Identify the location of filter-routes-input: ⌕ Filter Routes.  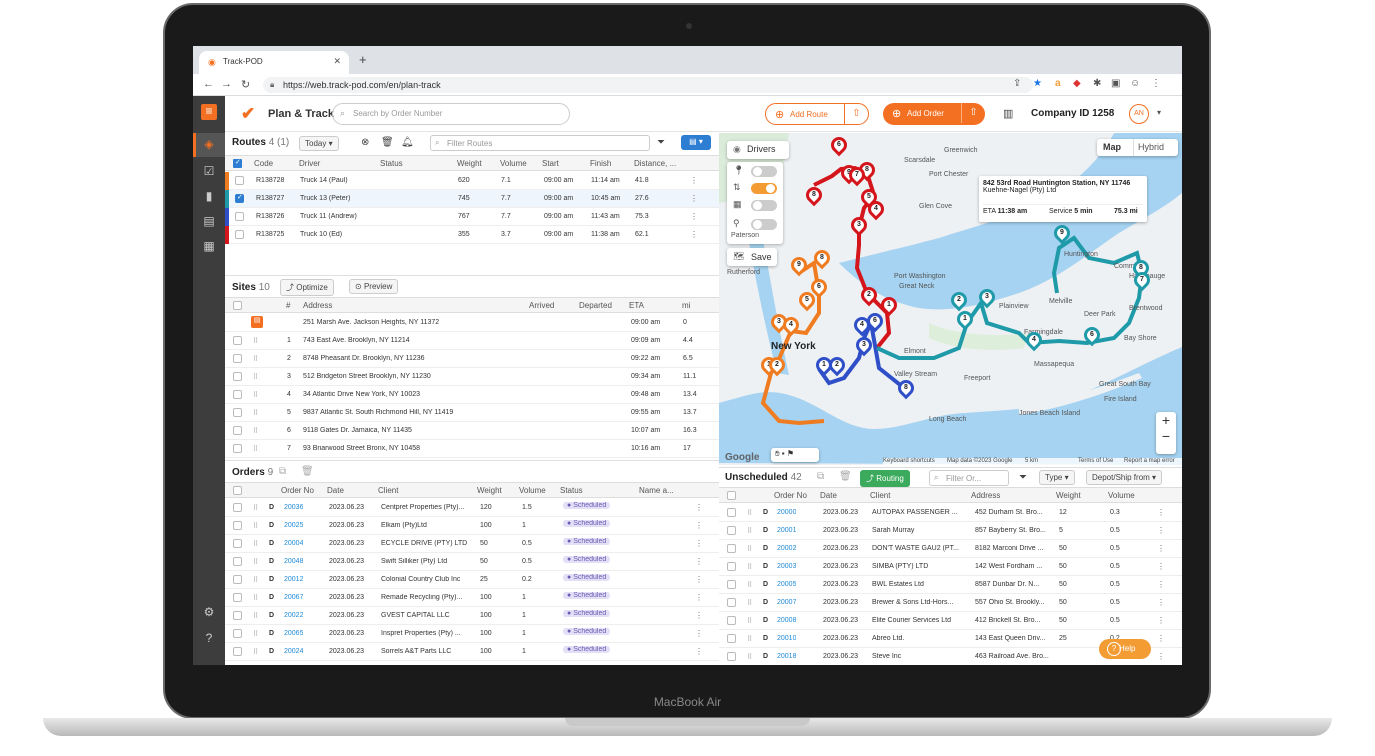
(540, 143).